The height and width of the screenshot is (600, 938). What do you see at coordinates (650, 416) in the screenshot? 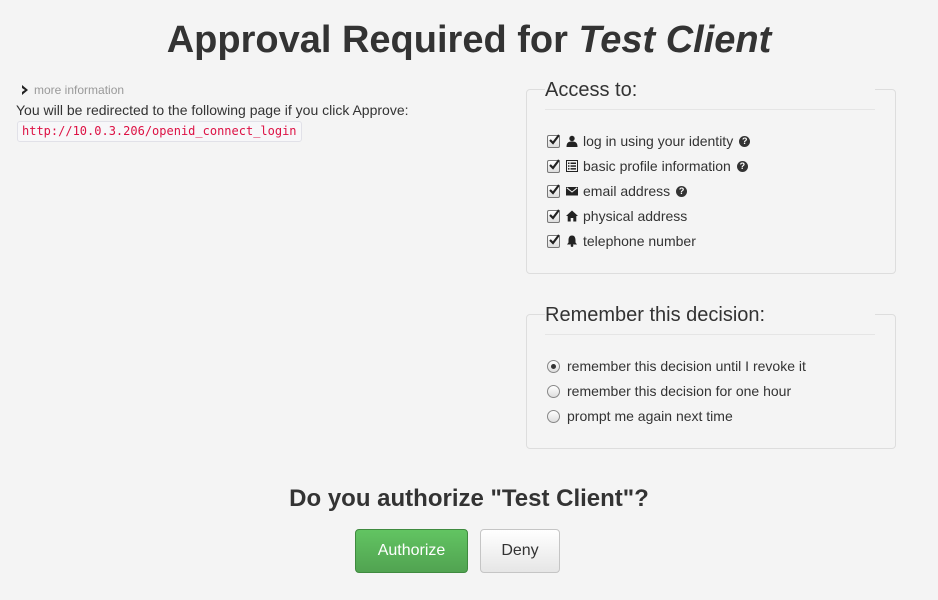
I see `prompt-again-label: prompt me again next time` at bounding box center [650, 416].